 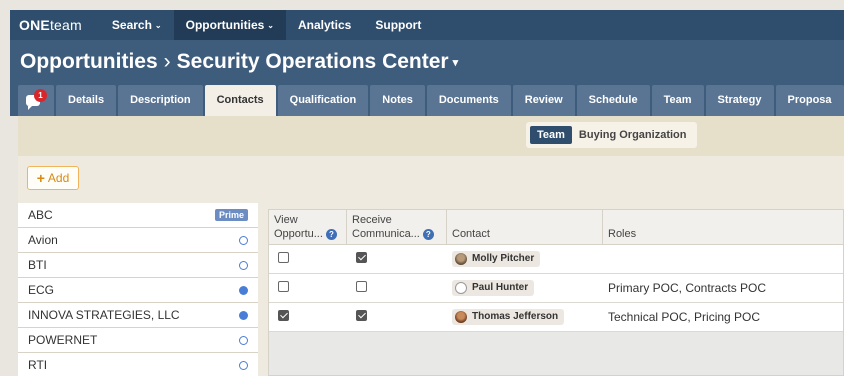 What do you see at coordinates (160, 100) in the screenshot?
I see `tab-description: Description` at bounding box center [160, 100].